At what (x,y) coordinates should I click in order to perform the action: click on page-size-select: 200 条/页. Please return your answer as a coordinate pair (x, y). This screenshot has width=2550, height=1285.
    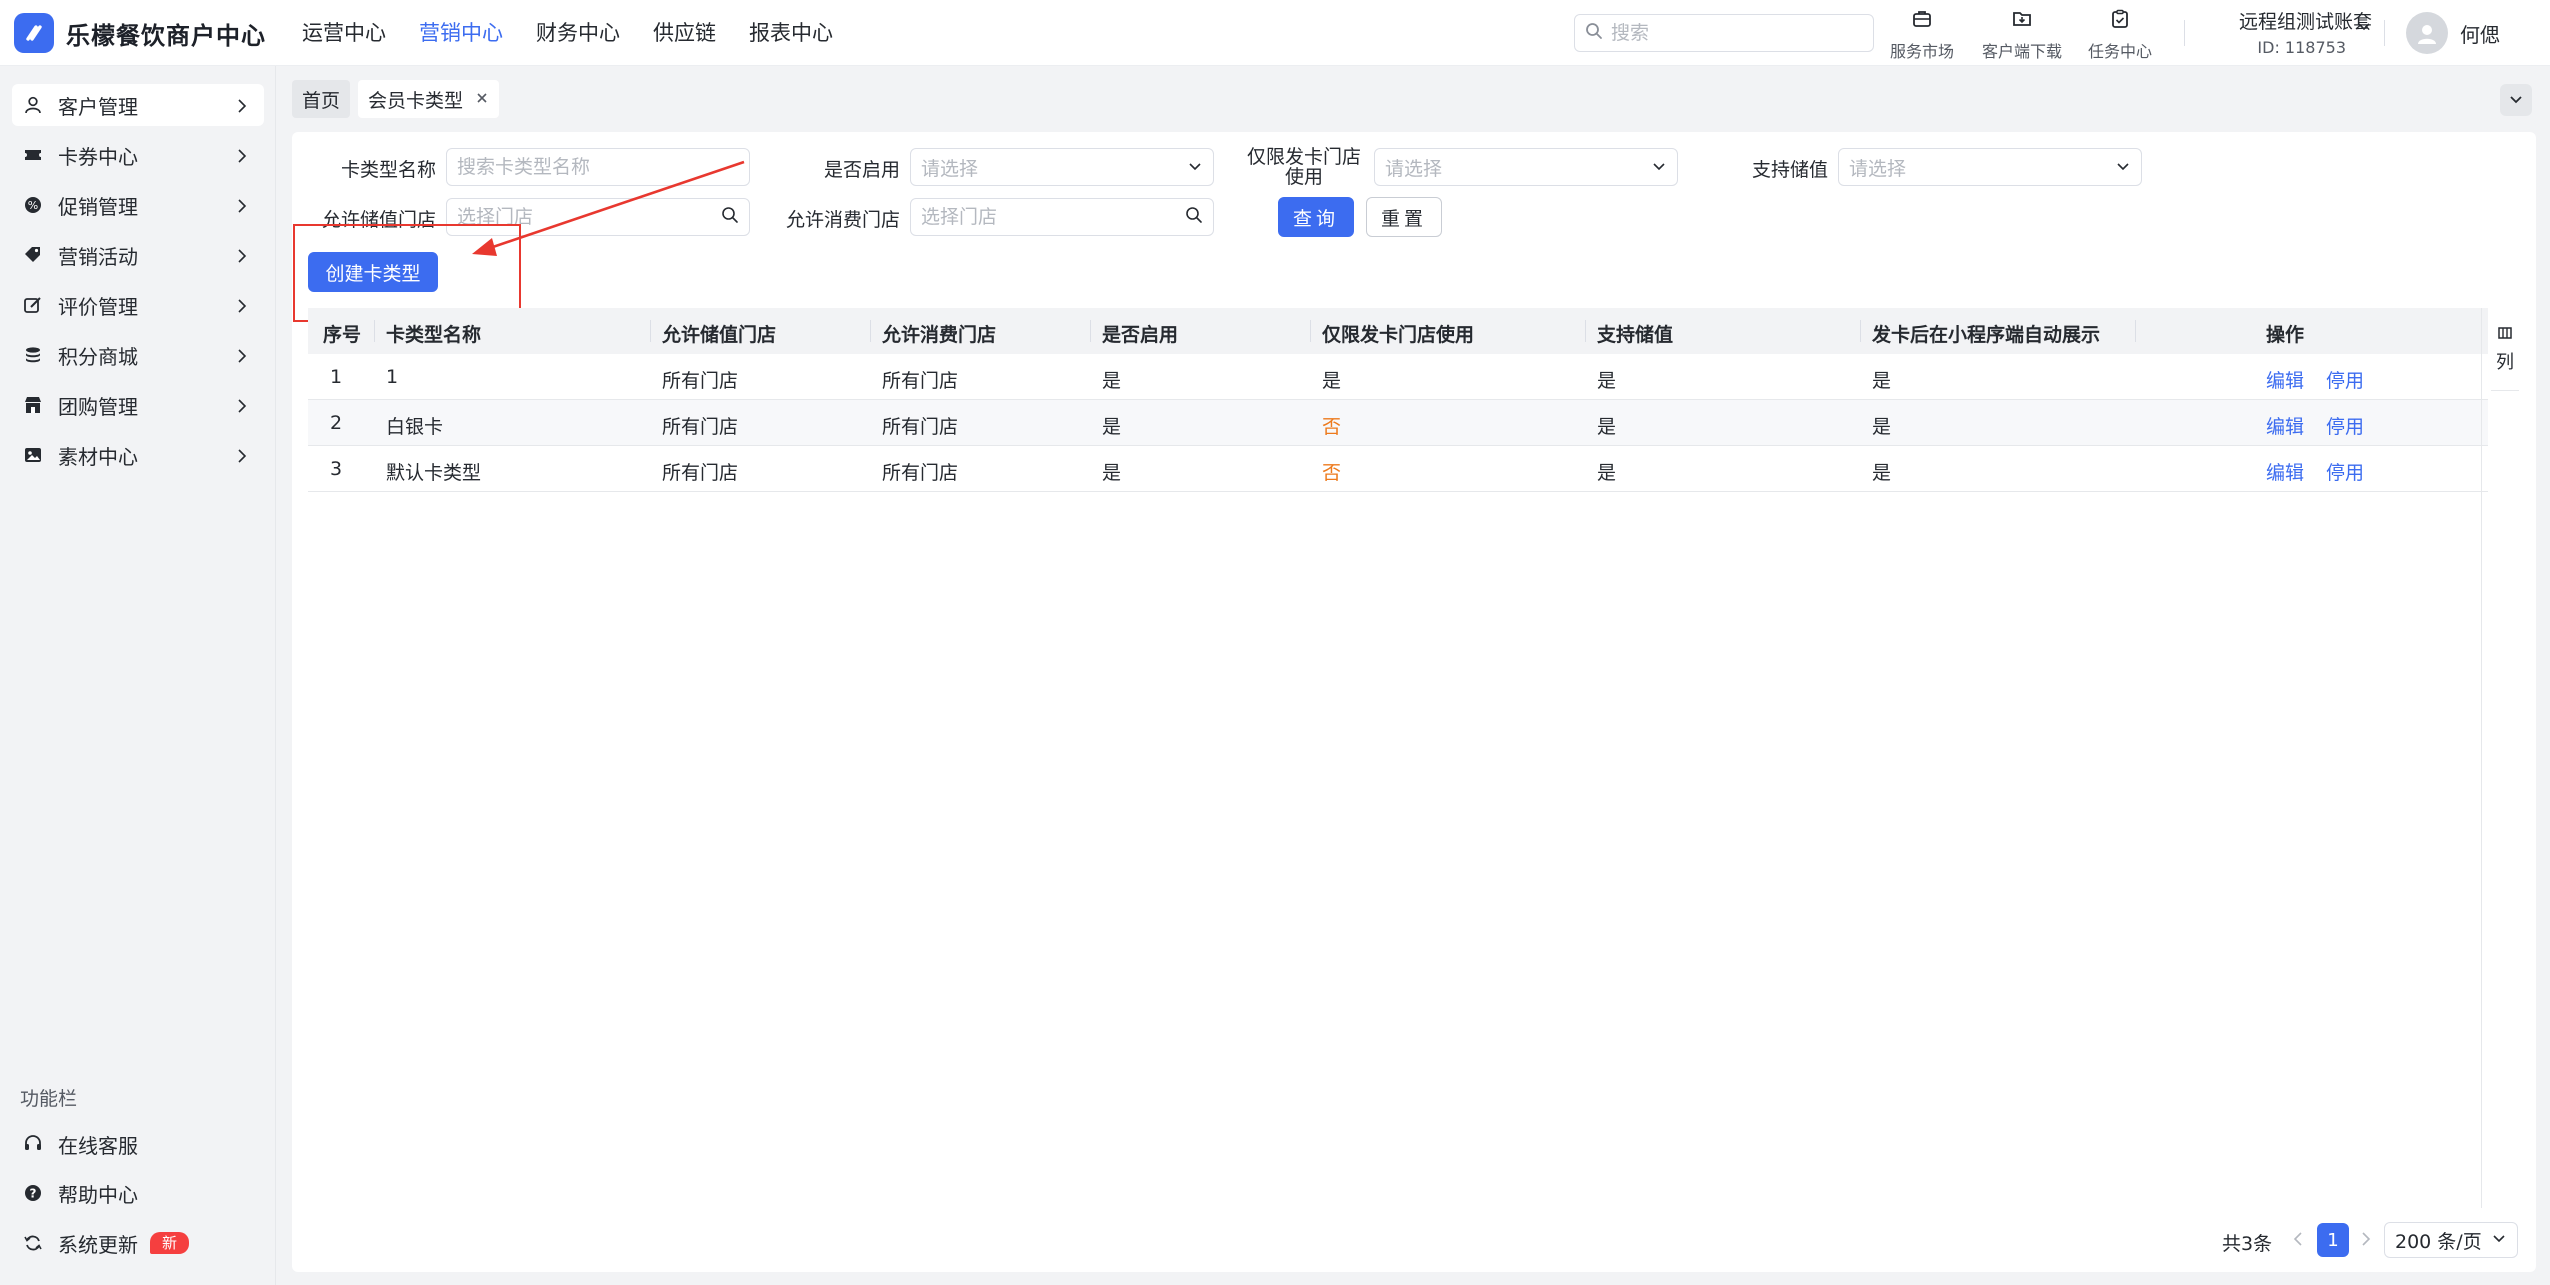
    Looking at the image, I should click on (2451, 1240).